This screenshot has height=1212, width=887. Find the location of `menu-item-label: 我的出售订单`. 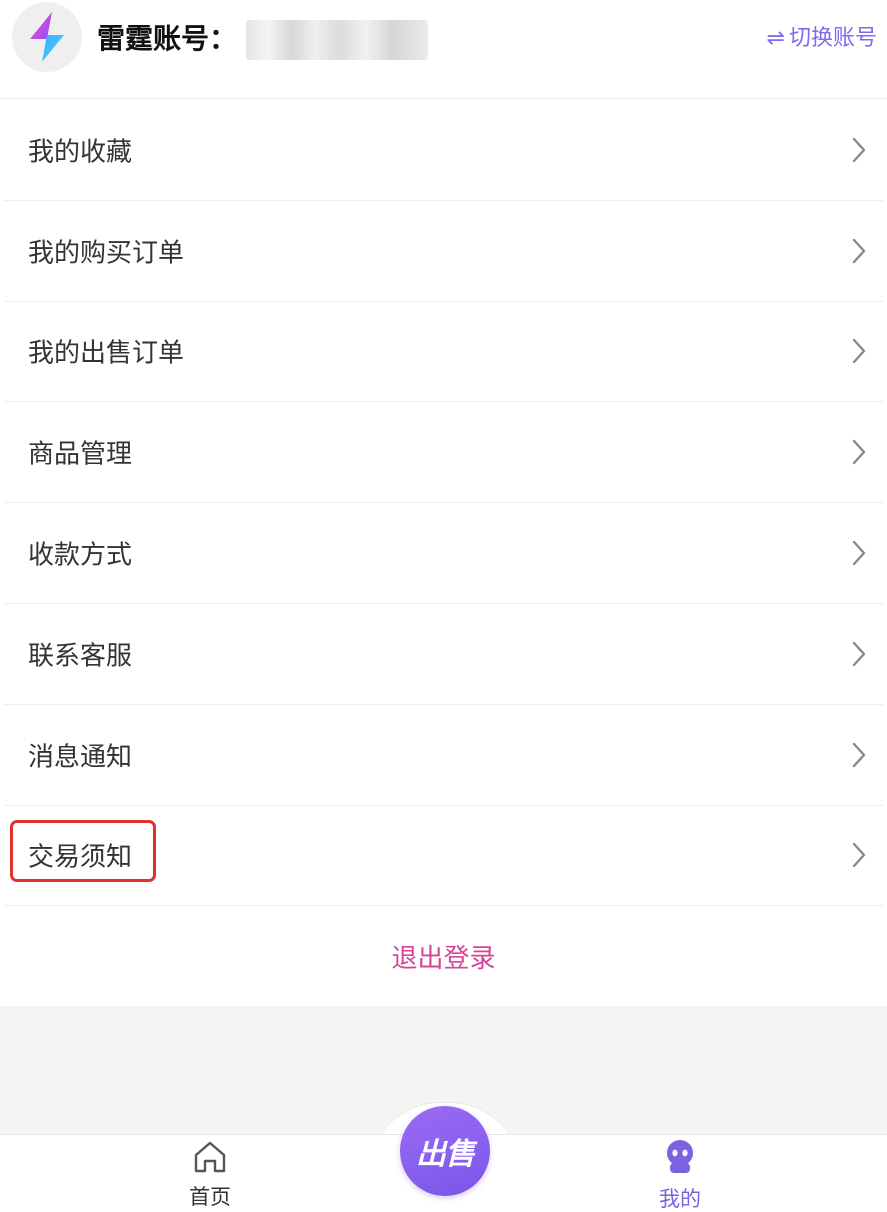

menu-item-label: 我的出售订单 is located at coordinates (106, 353).